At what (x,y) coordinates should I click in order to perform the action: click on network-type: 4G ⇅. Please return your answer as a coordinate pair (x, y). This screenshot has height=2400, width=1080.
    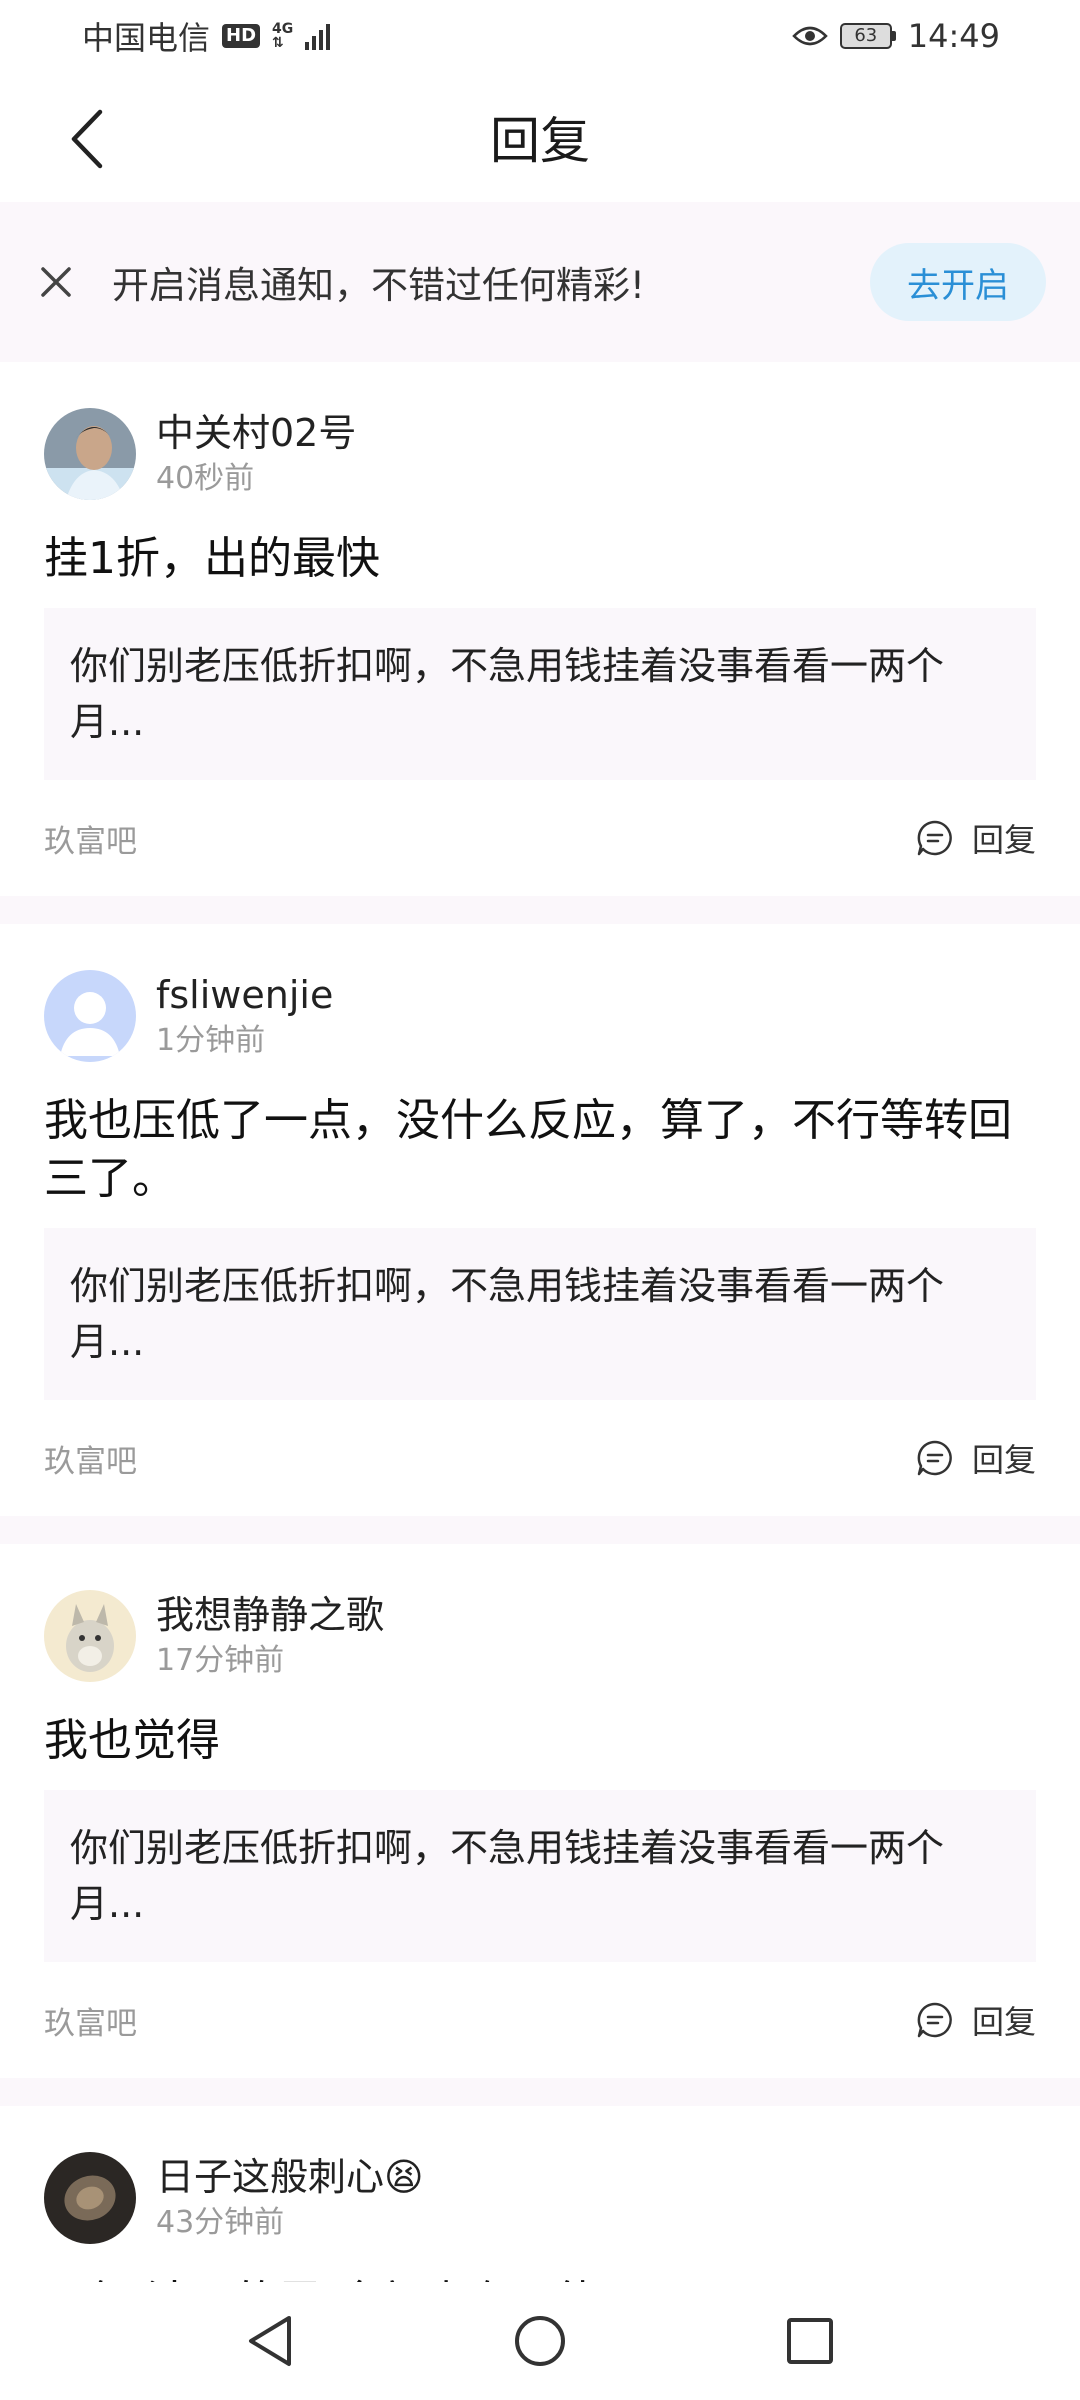
    Looking at the image, I should click on (282, 36).